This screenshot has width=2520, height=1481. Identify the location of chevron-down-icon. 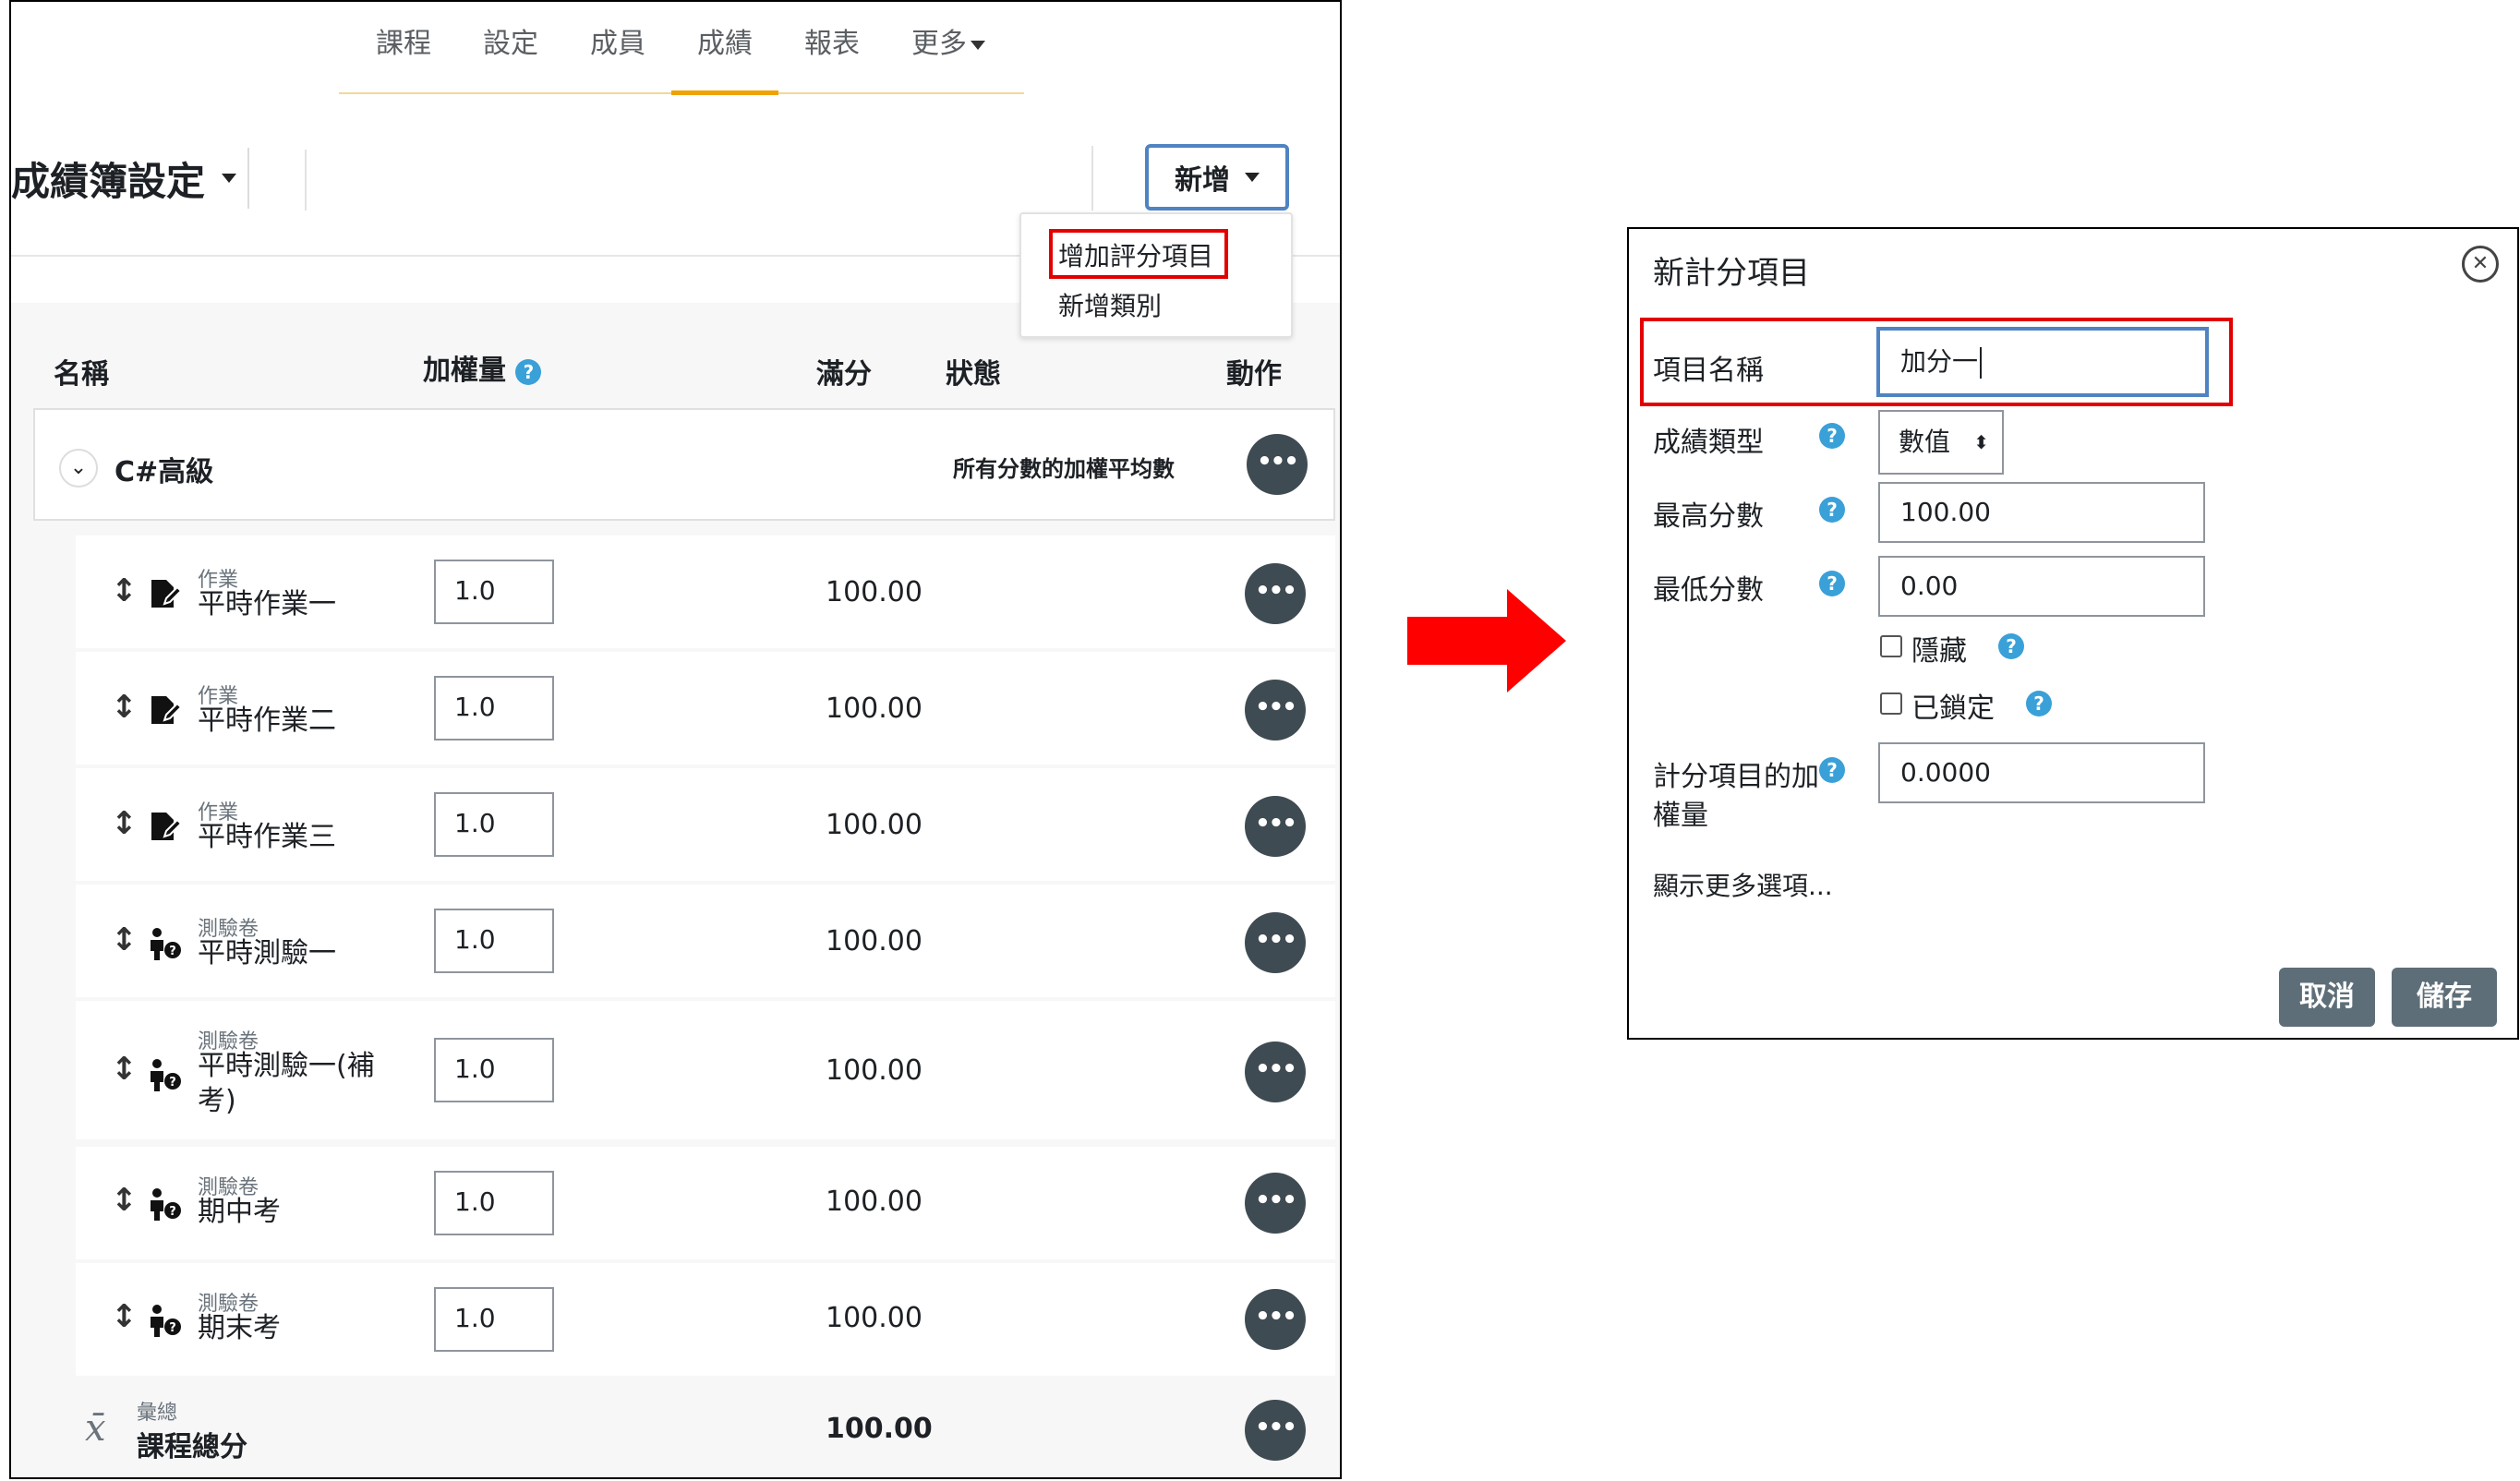
(1252, 178).